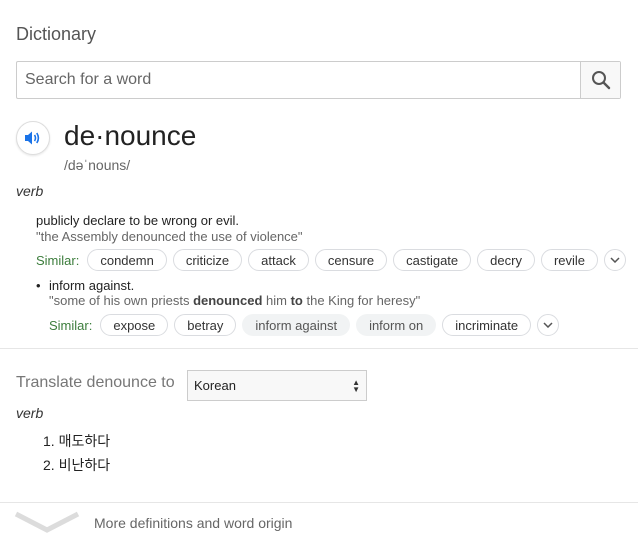  Describe the element at coordinates (351, 260) in the screenshot. I see `similar-chip: censure` at that location.